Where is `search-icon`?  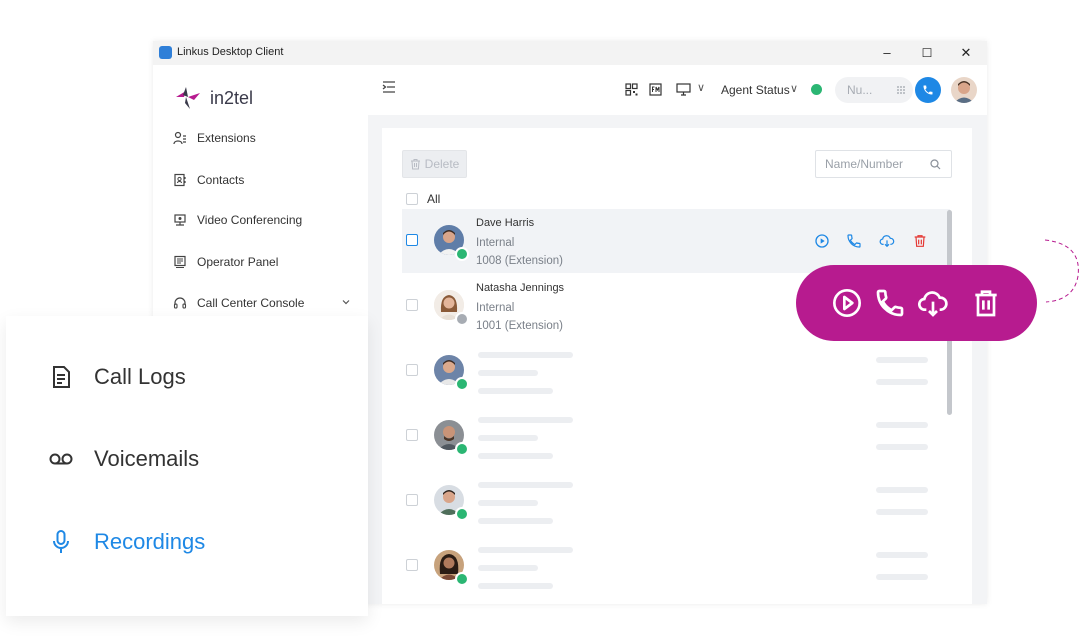 search-icon is located at coordinates (935, 164).